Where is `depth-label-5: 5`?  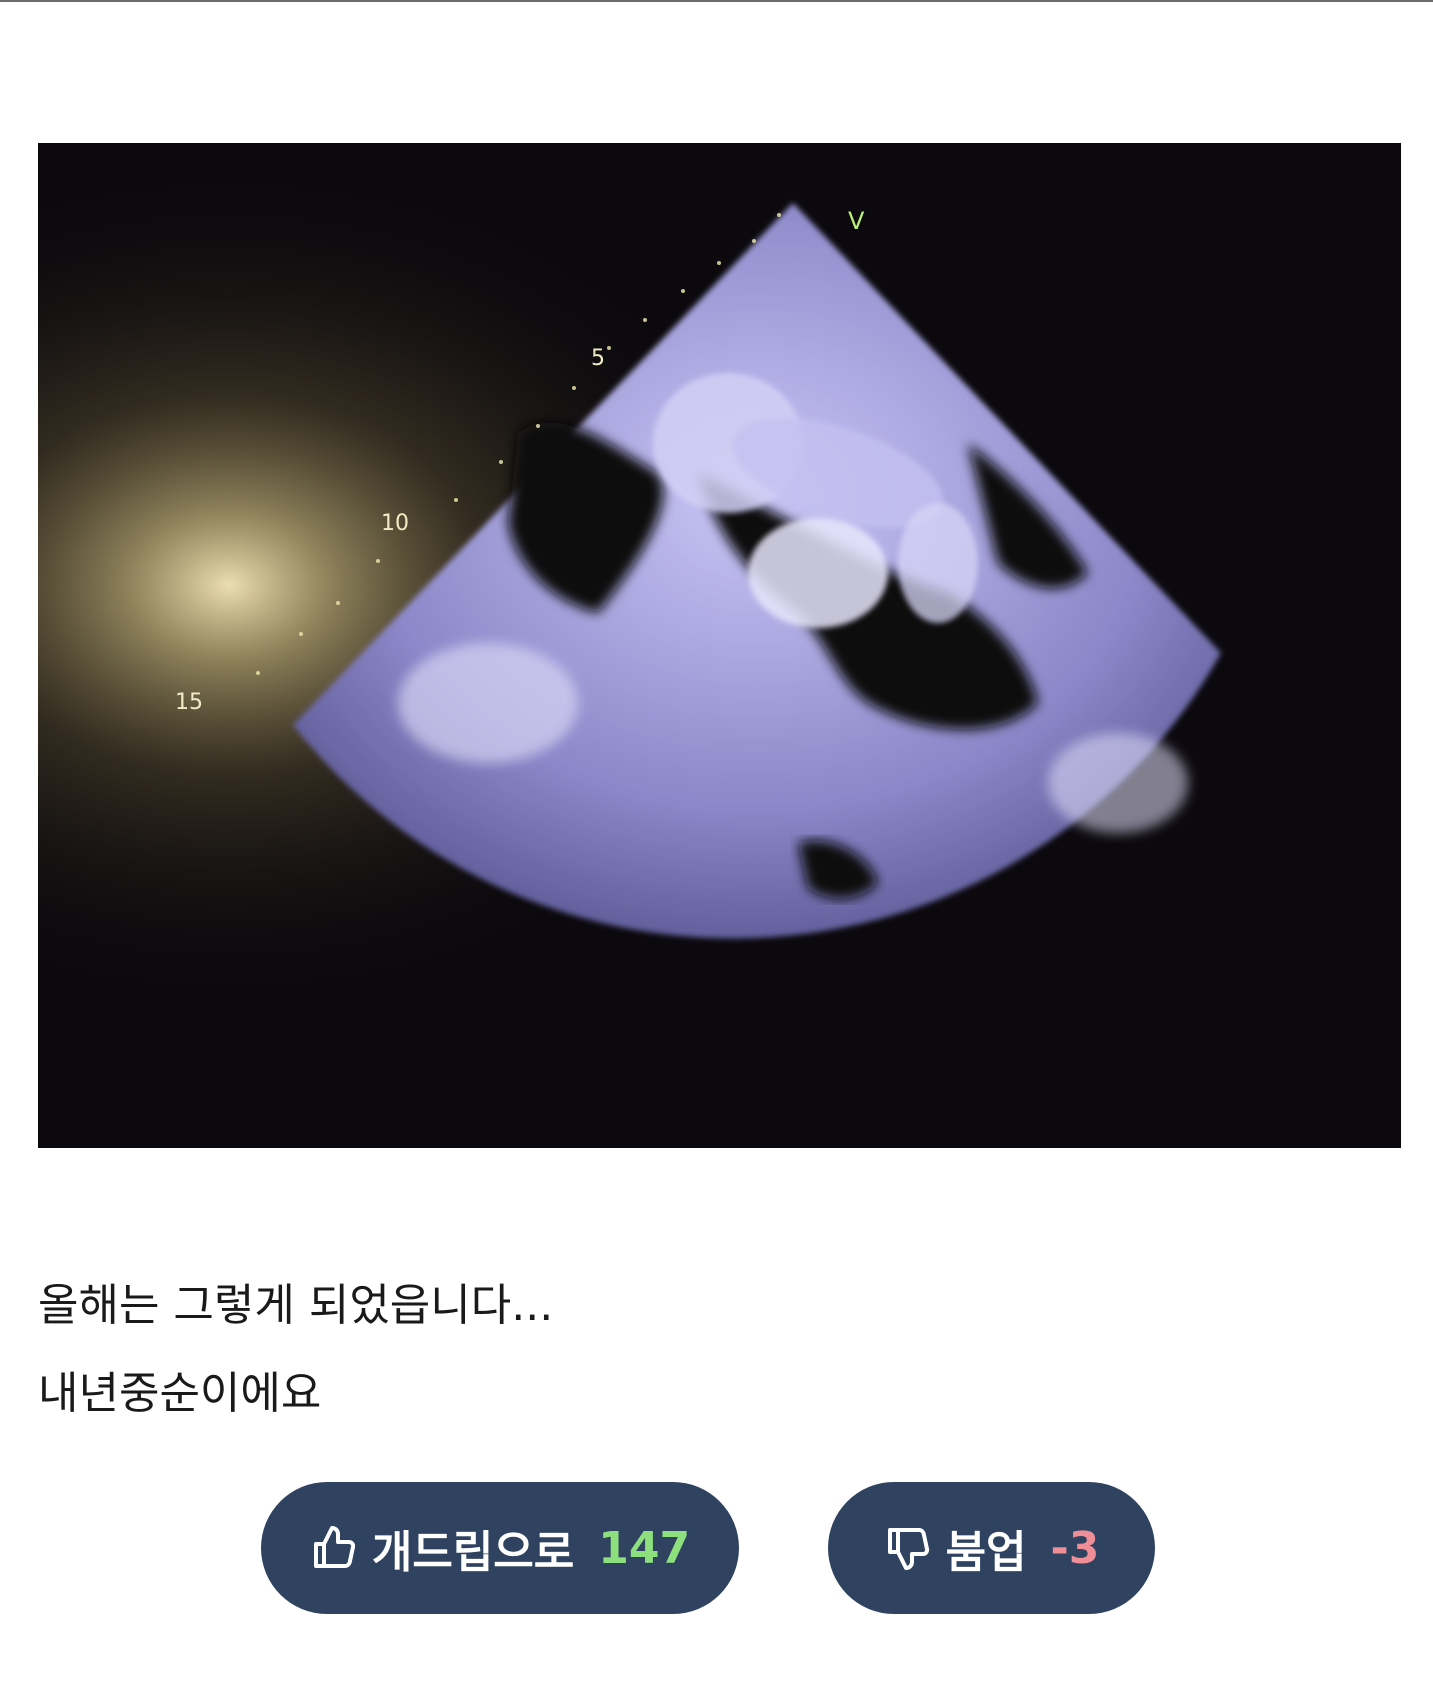 depth-label-5: 5 is located at coordinates (598, 358).